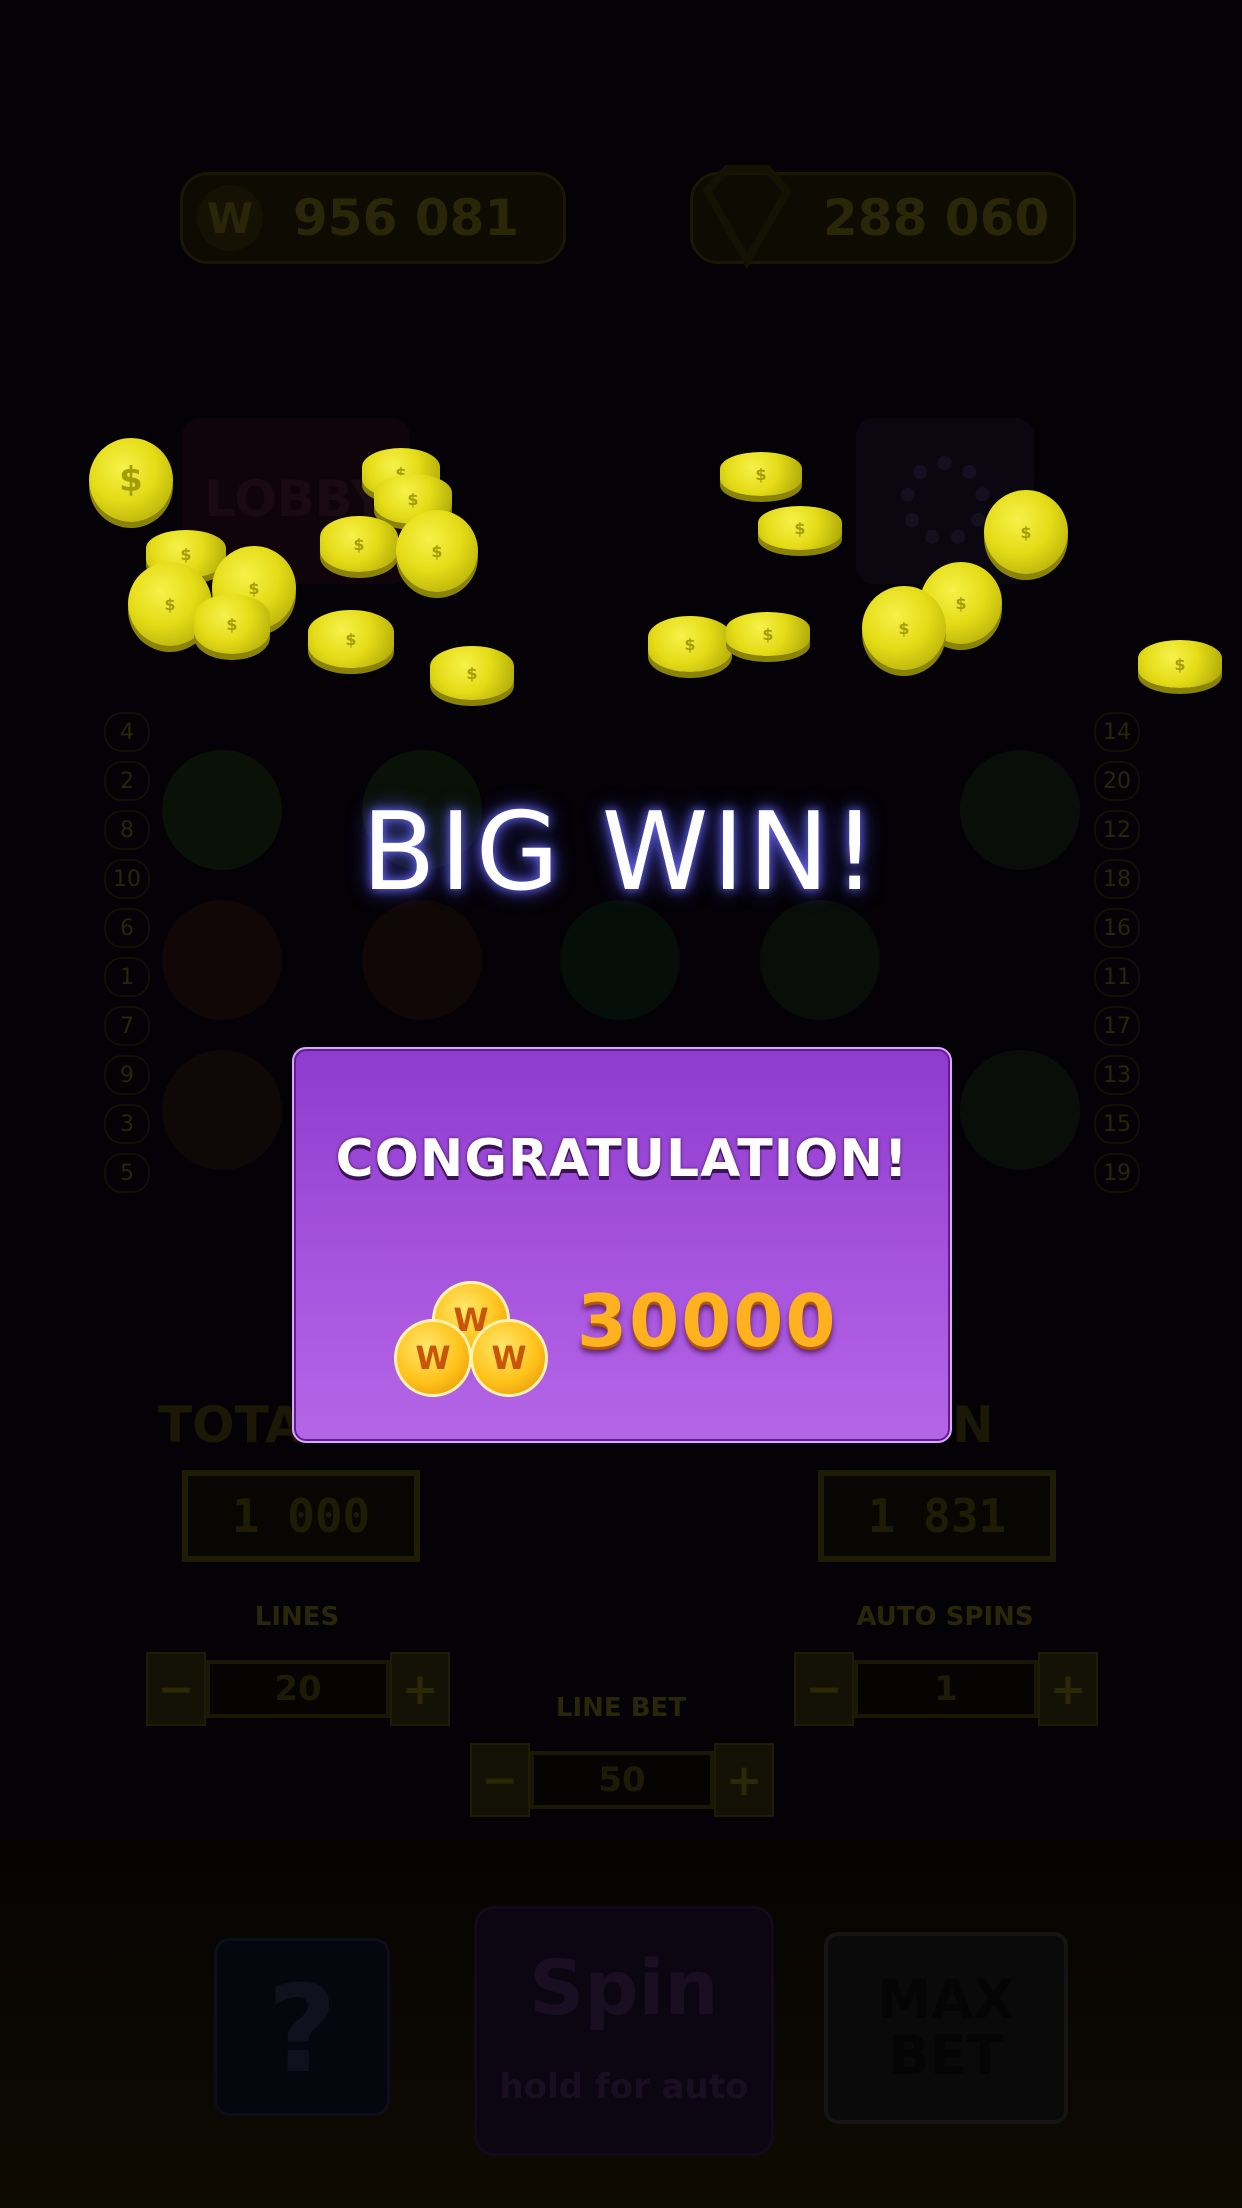 The image size is (1242, 2208). I want to click on spin-label: Spin, so click(624, 1987).